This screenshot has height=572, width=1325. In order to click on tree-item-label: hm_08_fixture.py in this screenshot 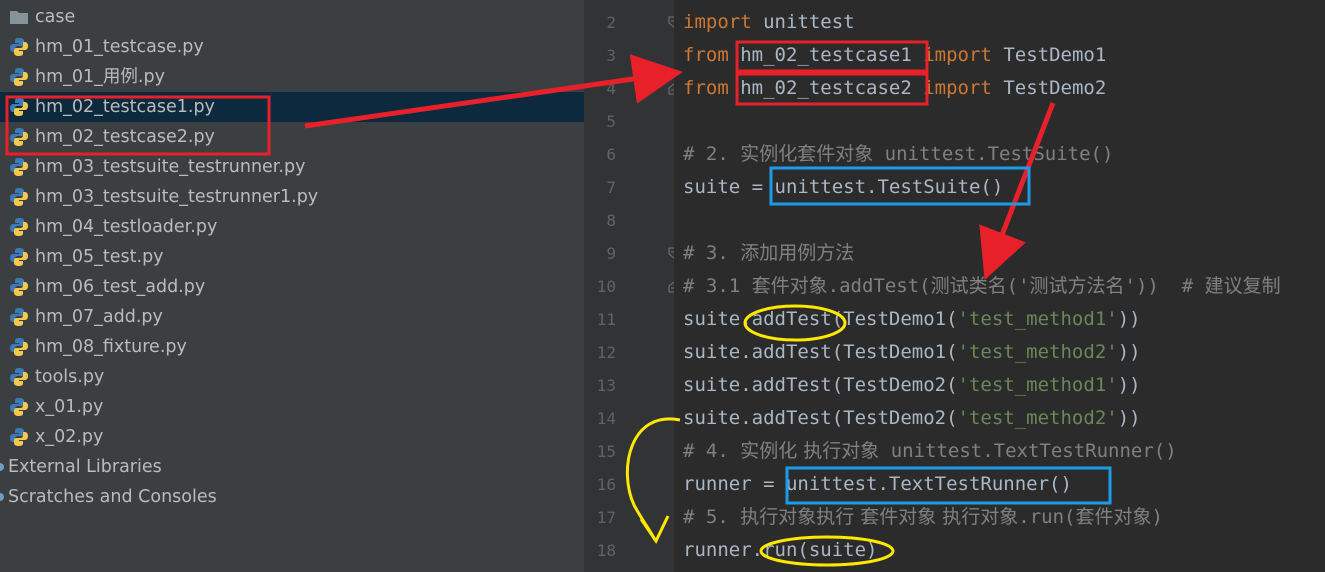, I will do `click(111, 347)`.